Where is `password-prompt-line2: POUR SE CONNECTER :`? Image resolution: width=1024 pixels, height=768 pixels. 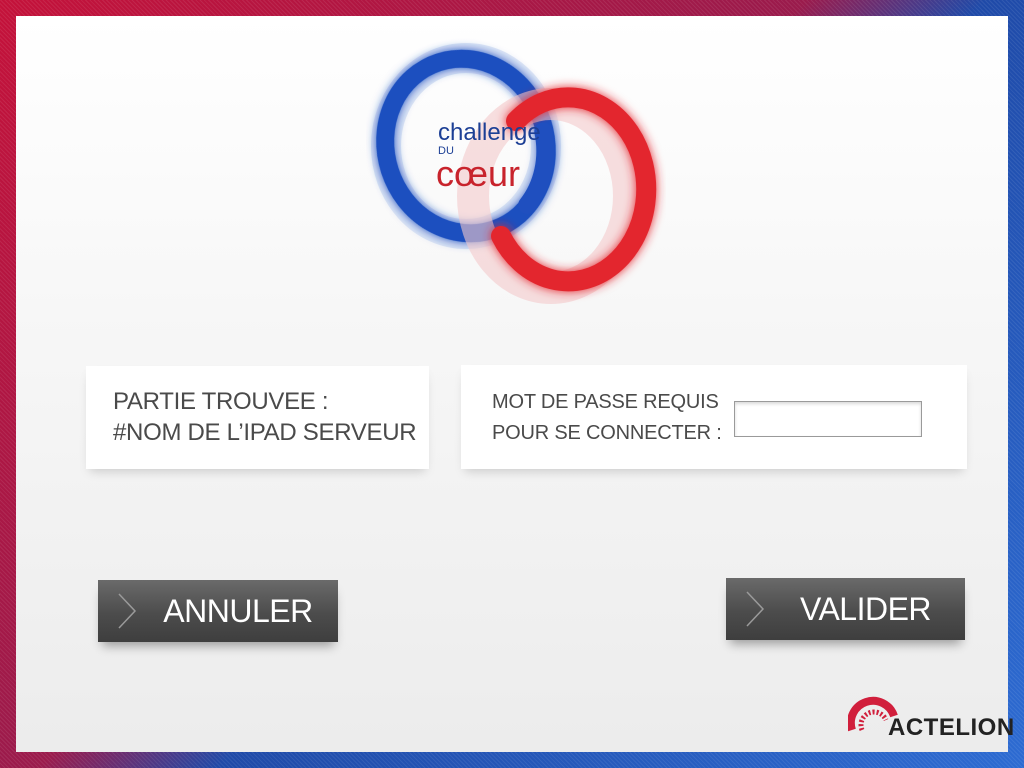
password-prompt-line2: POUR SE CONNECTER : is located at coordinates (607, 433).